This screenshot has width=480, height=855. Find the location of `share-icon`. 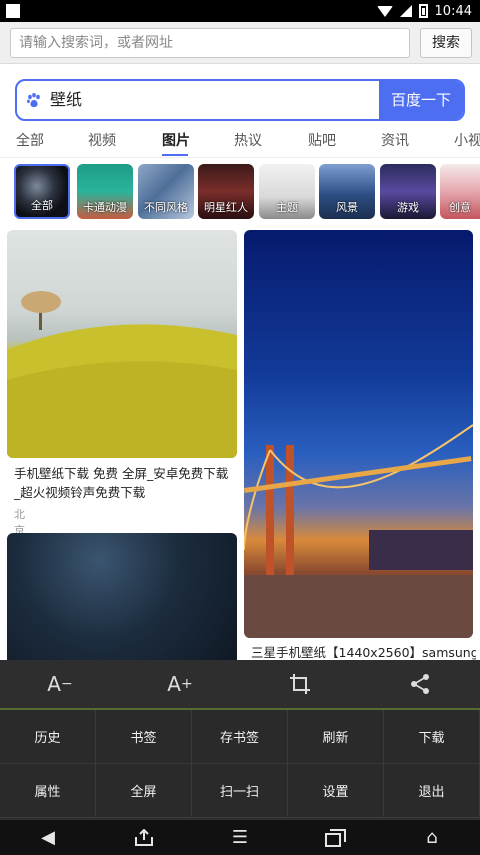

share-icon is located at coordinates (420, 684).